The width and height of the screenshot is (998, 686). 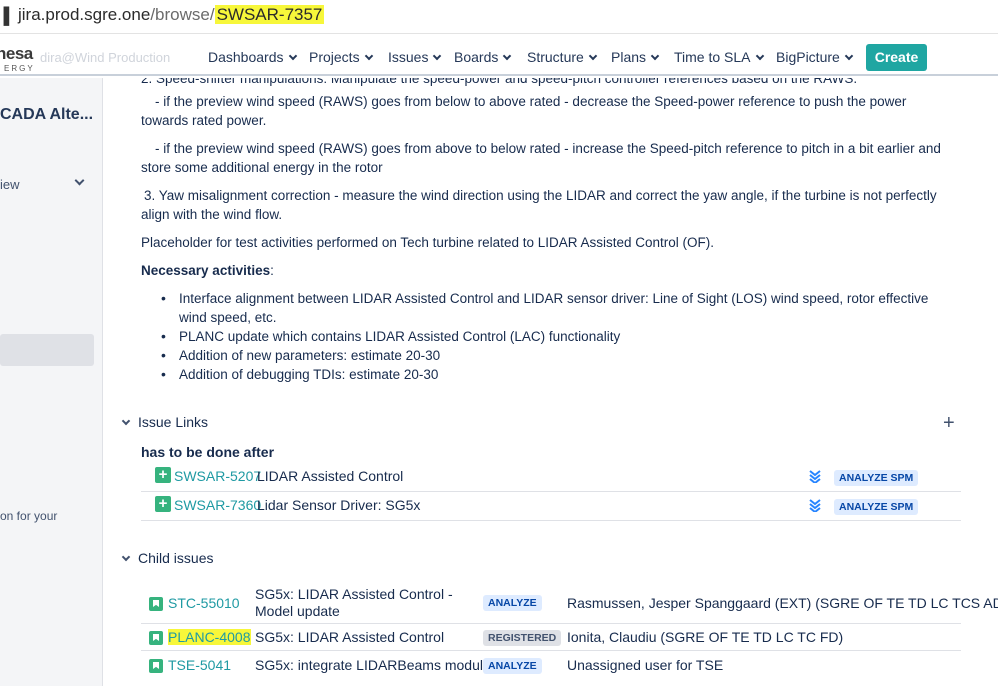 I want to click on company-logo-subtitle: ERGY, so click(x=19, y=68).